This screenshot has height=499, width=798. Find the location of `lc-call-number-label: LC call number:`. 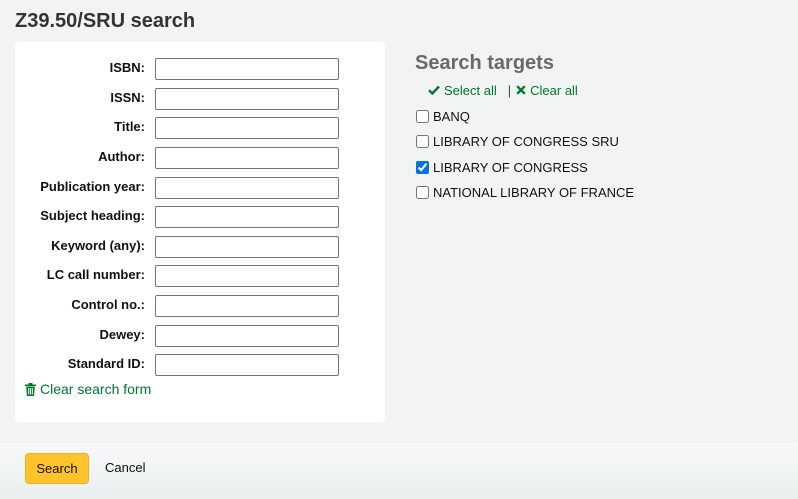

lc-call-number-label: LC call number: is located at coordinates (95, 274).